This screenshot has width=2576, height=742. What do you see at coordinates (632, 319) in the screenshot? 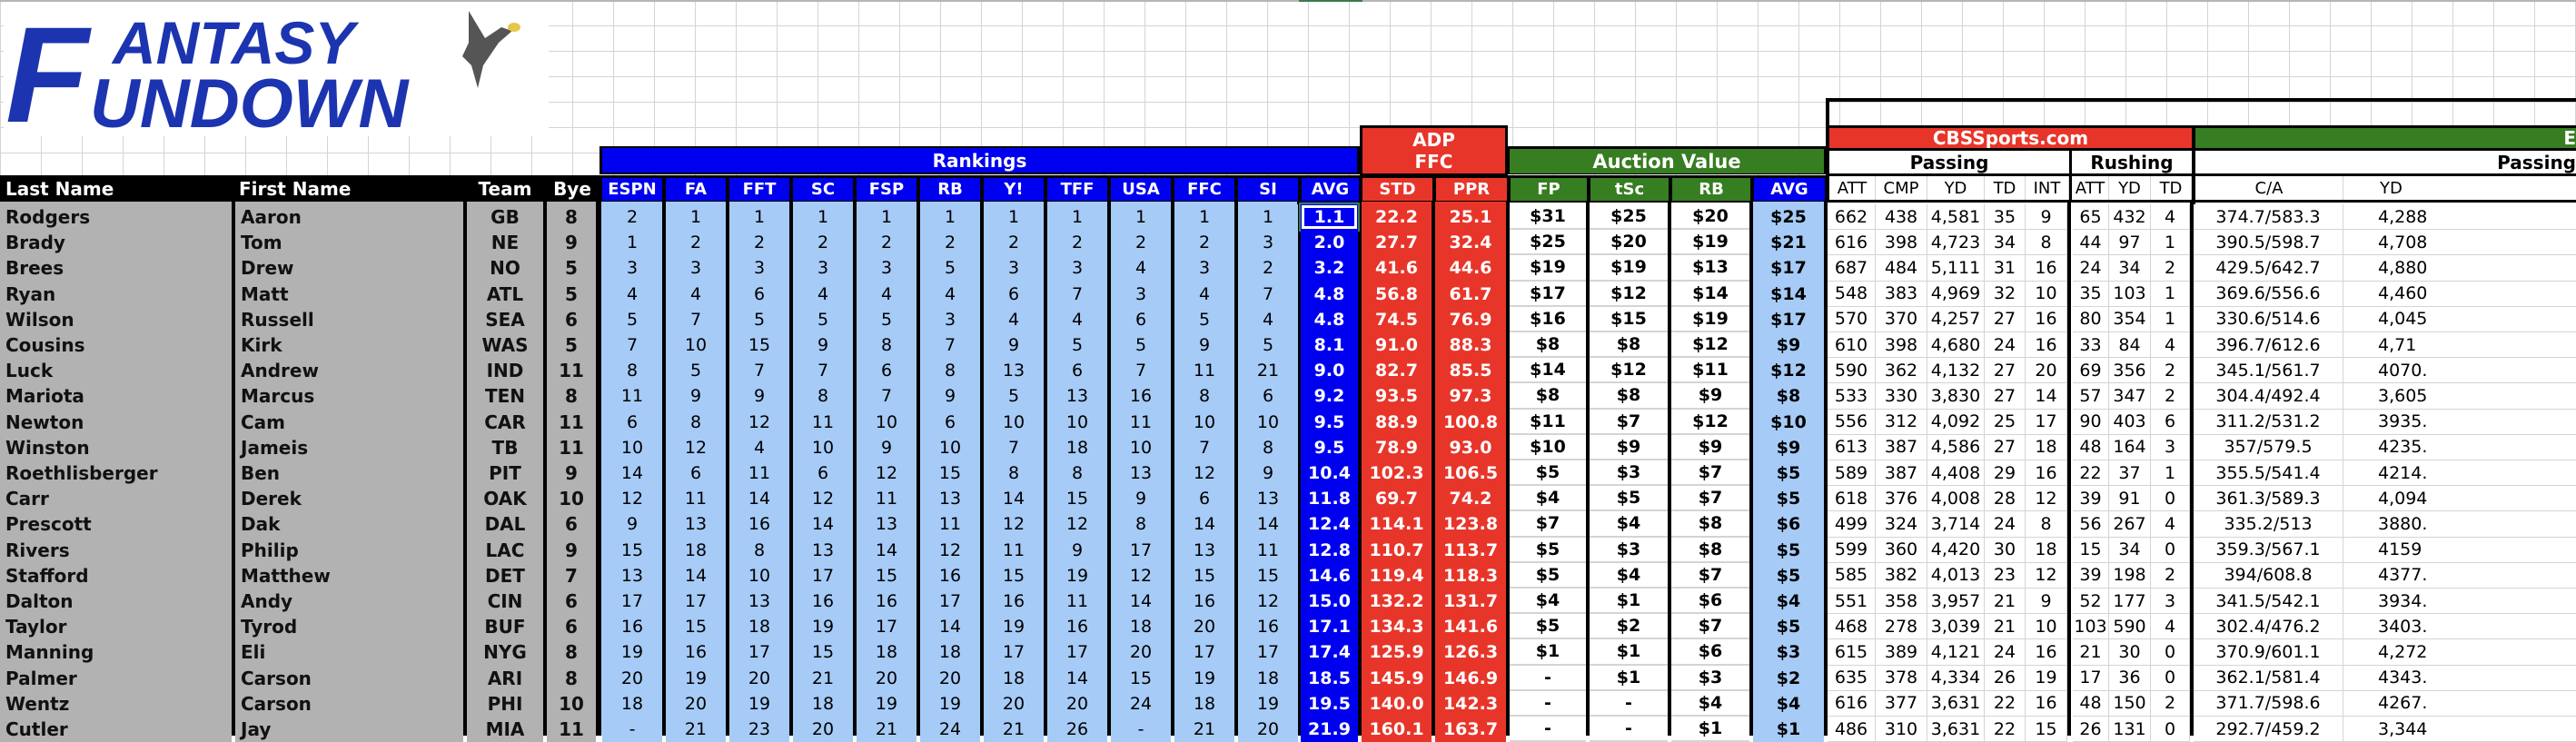
I see `rank-value-espn: 5` at bounding box center [632, 319].